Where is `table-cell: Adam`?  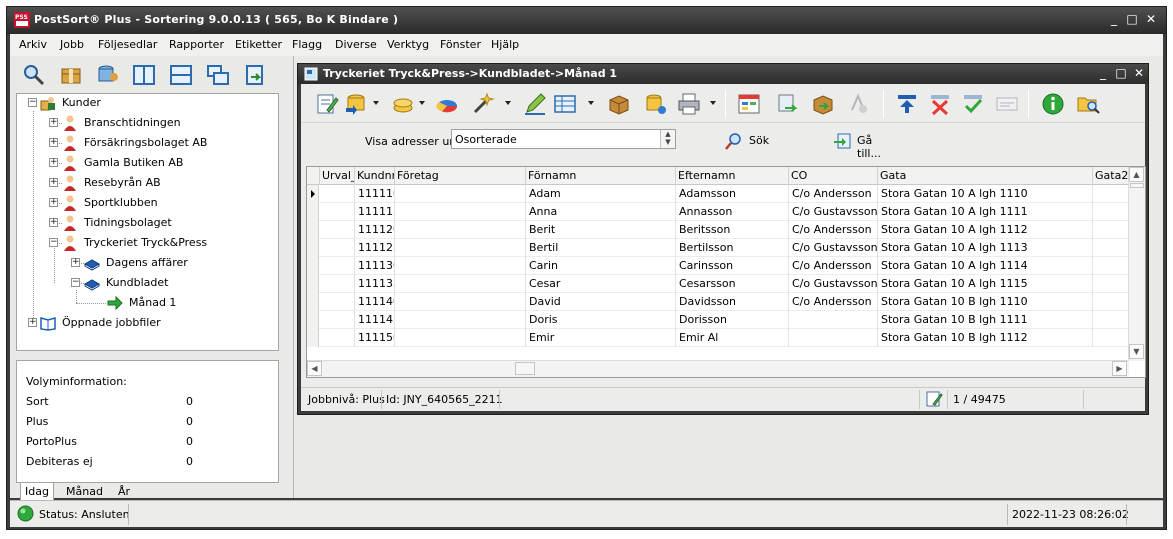
table-cell: Adam is located at coordinates (601, 194).